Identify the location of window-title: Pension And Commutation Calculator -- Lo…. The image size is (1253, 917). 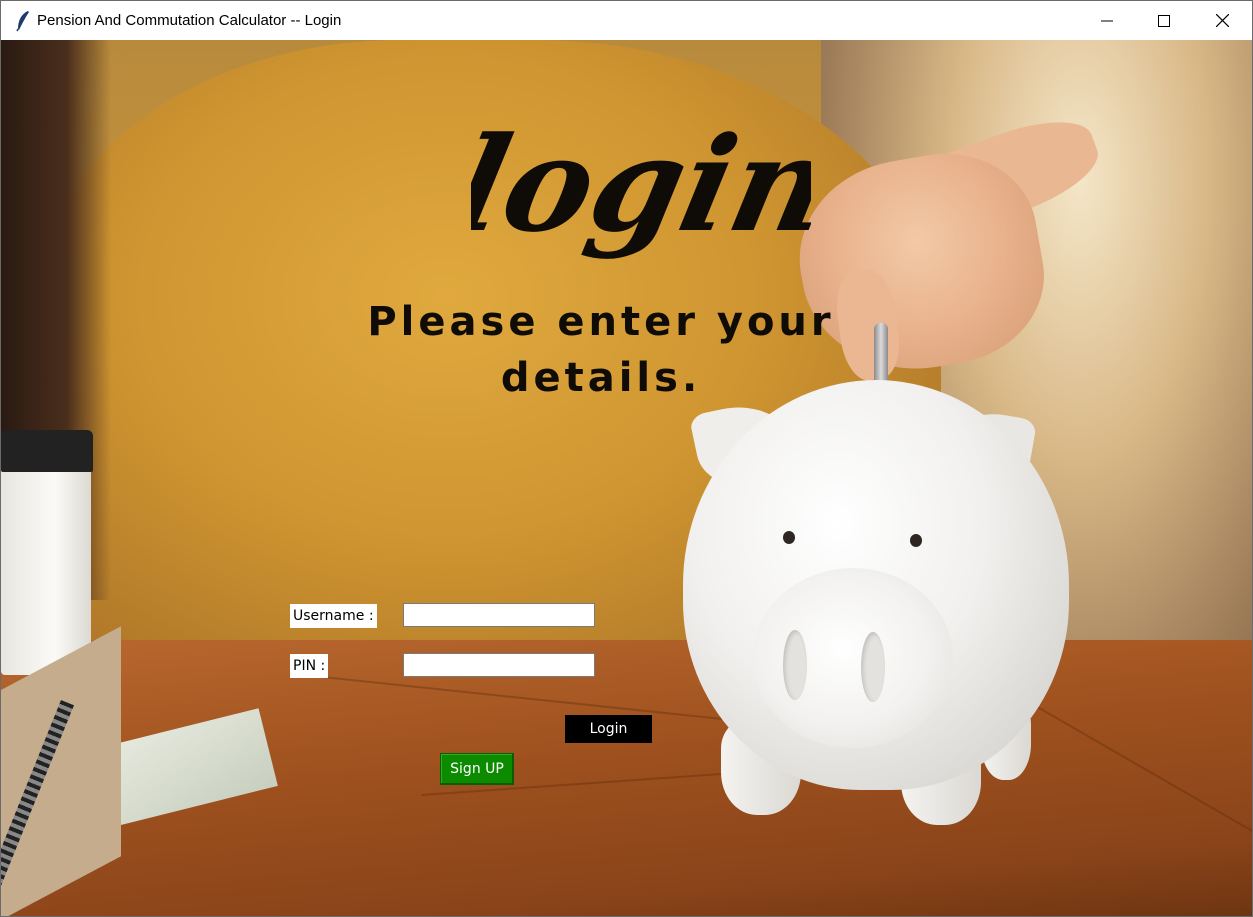
(189, 20).